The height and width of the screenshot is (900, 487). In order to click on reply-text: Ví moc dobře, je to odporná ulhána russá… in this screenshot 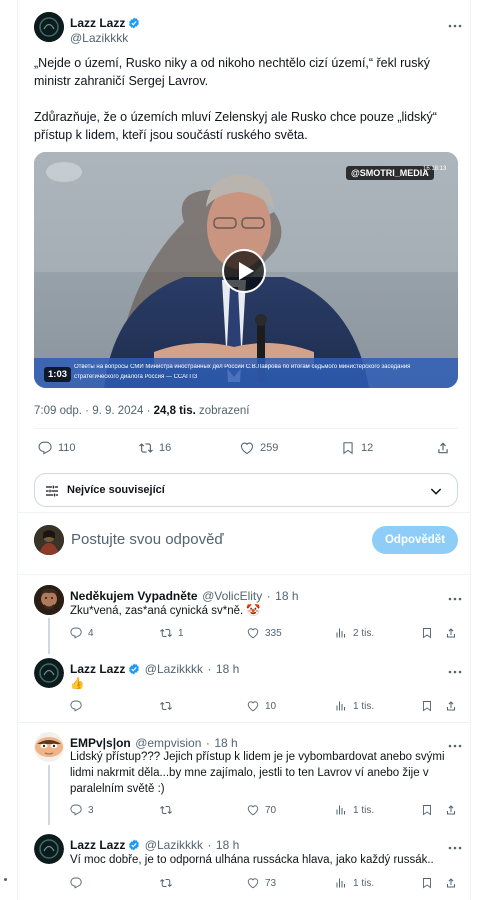, I will do `click(252, 860)`.